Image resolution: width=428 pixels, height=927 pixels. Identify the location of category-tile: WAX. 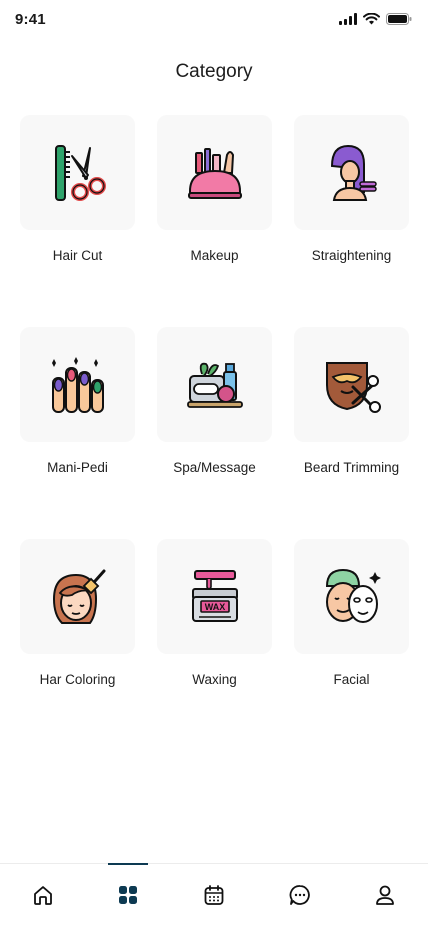
(214, 596).